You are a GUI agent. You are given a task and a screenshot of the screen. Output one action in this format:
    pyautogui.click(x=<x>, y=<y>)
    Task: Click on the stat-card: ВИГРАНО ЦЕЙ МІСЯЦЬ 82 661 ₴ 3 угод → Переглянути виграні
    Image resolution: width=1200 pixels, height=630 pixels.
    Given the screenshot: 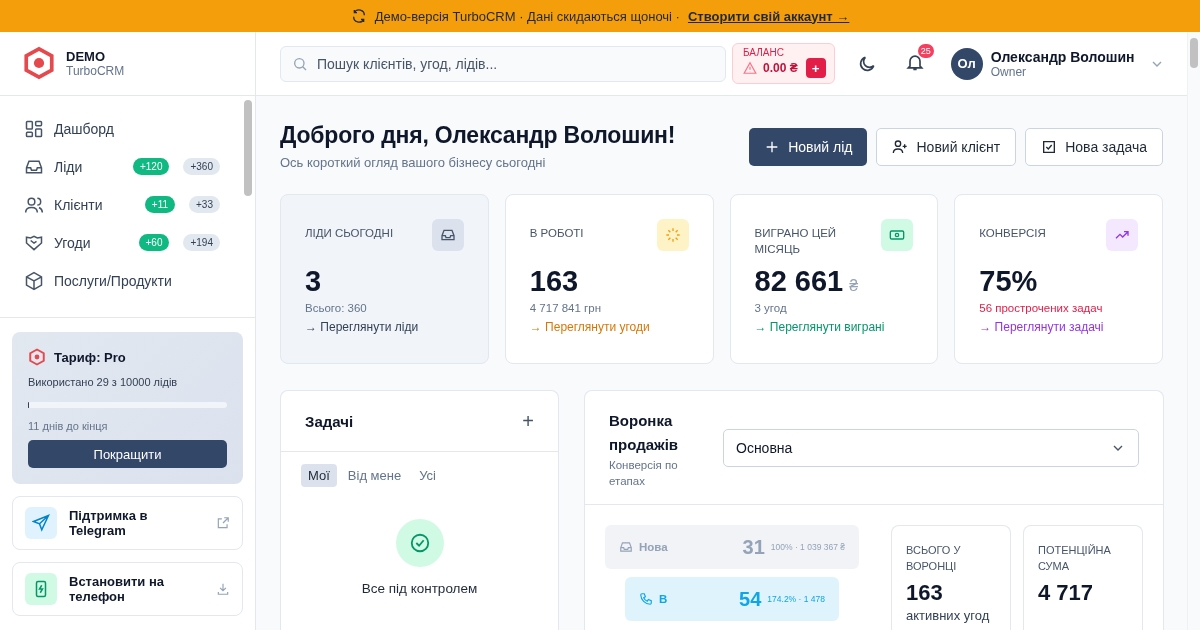 What is the action you would take?
    pyautogui.click(x=834, y=279)
    